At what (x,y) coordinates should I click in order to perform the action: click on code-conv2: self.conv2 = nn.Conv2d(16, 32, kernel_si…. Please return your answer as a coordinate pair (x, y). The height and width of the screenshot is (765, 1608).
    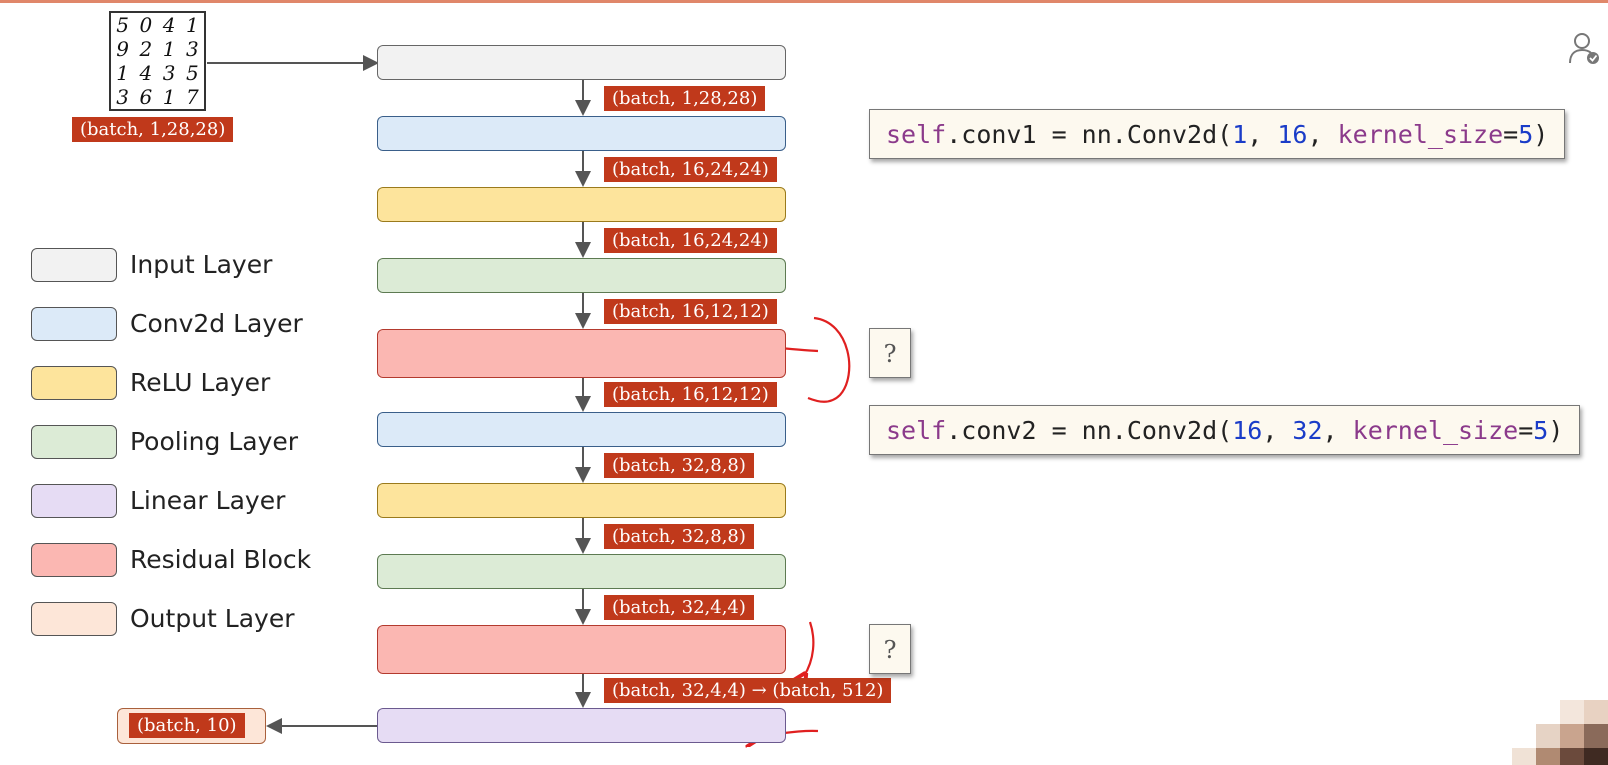
    Looking at the image, I should click on (1225, 430).